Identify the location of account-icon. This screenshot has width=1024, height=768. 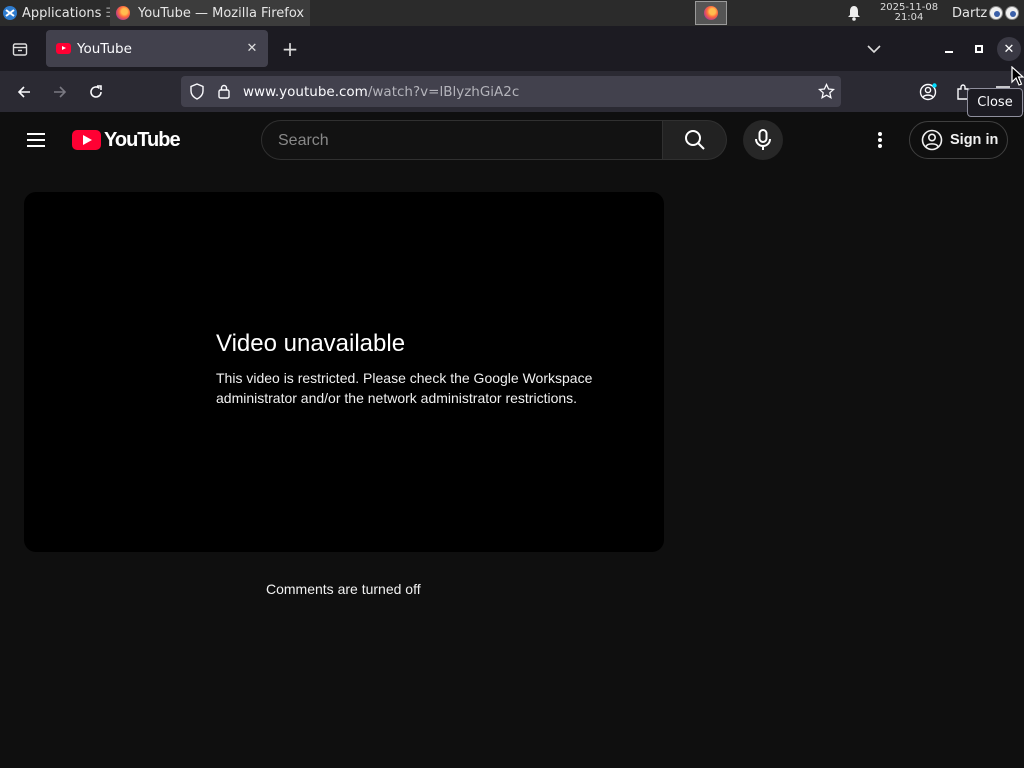
(928, 92).